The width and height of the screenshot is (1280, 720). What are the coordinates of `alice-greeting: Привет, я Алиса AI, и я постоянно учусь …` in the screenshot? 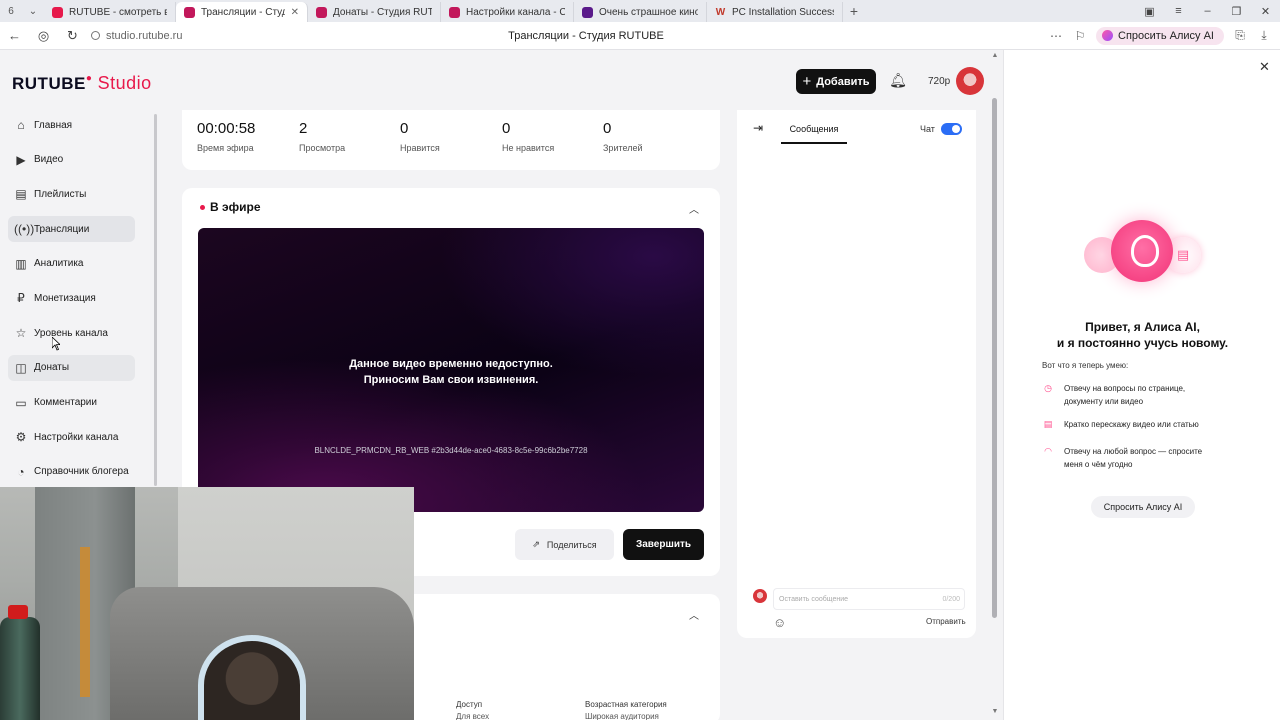 It's located at (1142, 335).